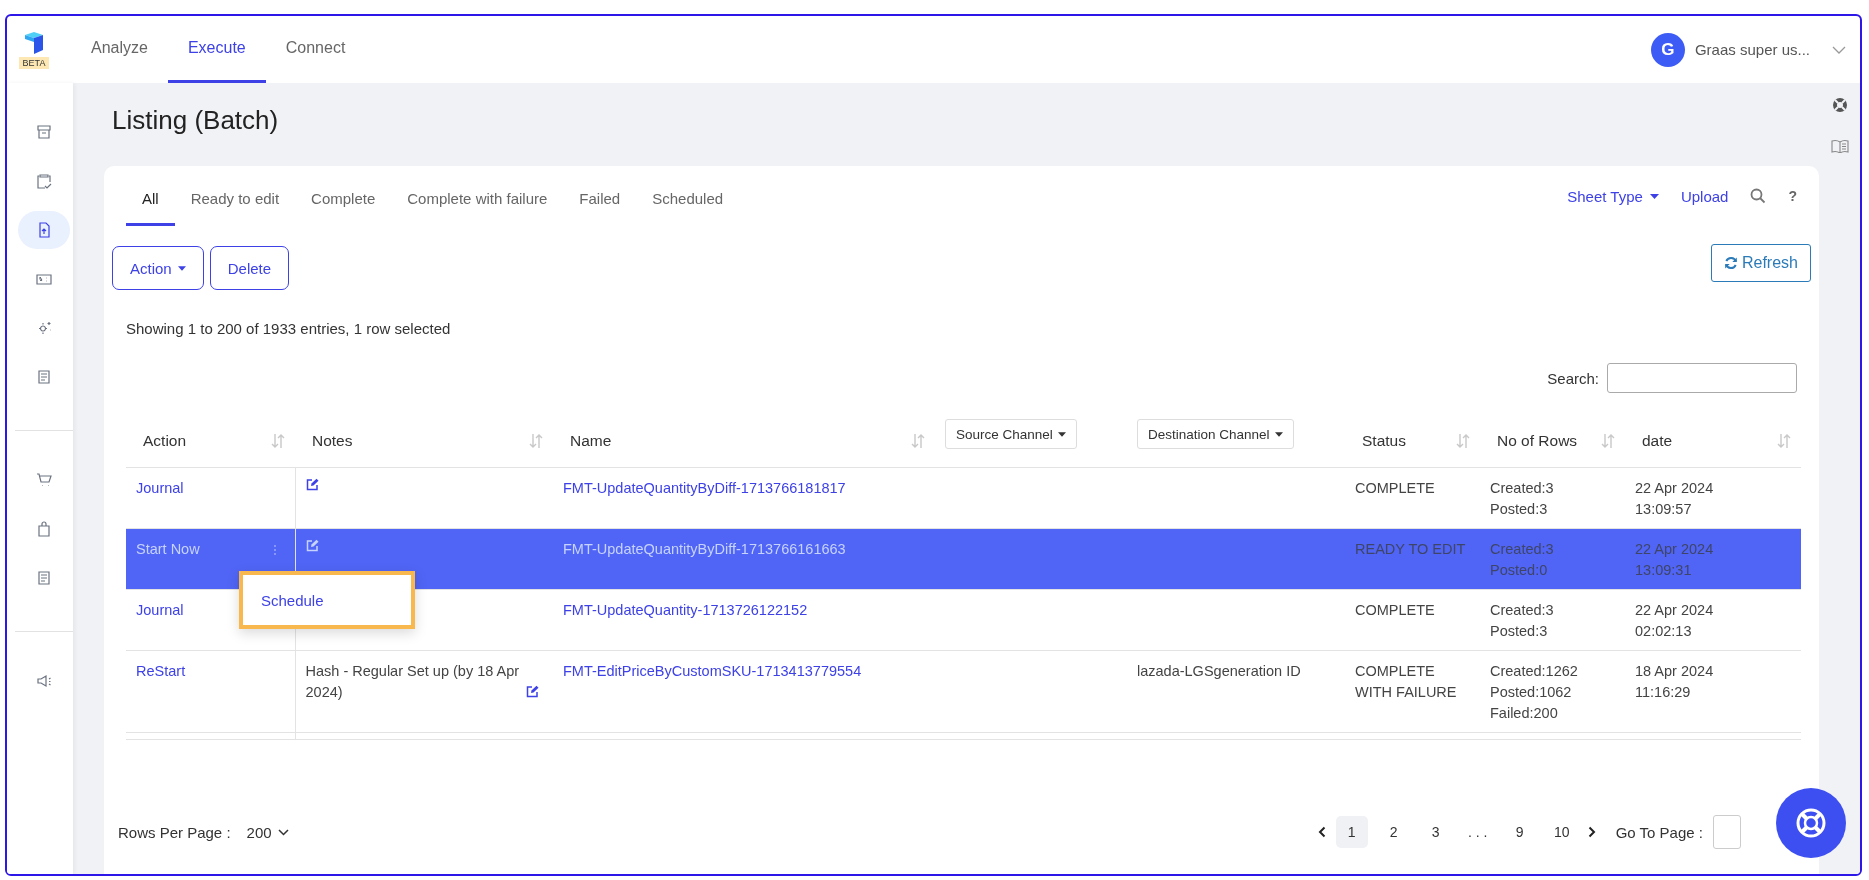  I want to click on page-button: 3, so click(1435, 832).